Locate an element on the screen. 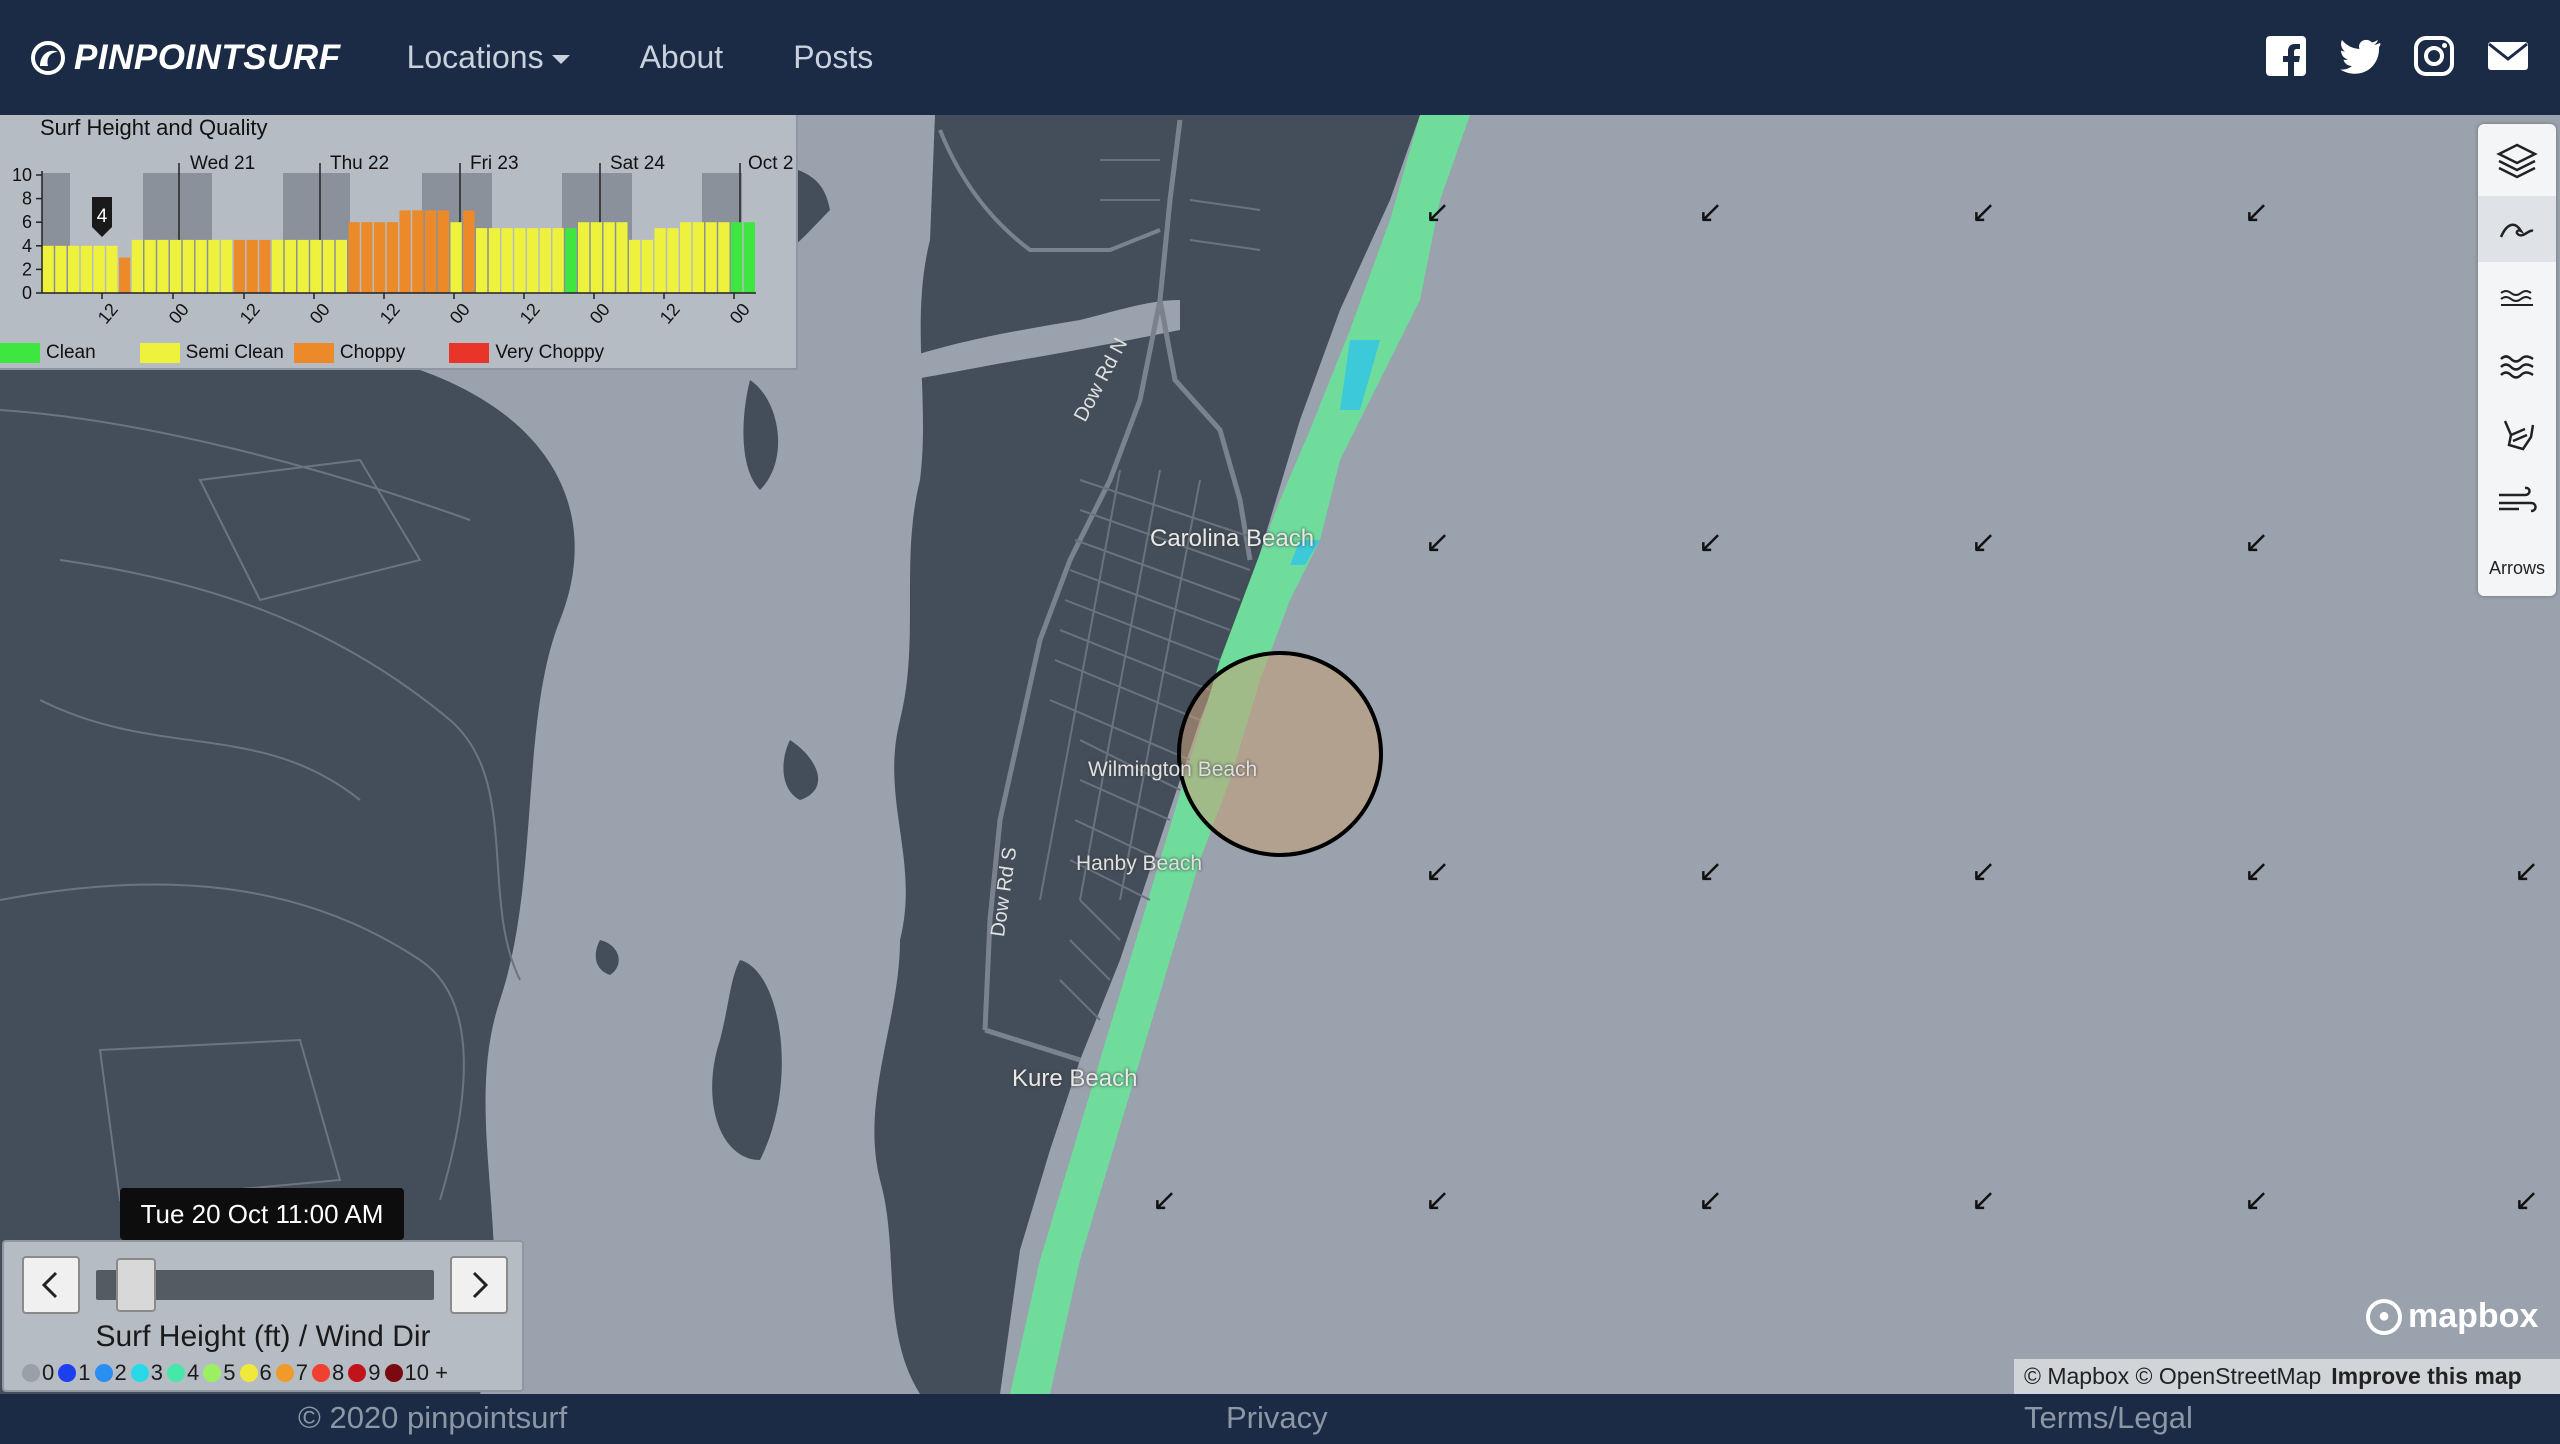 Image resolution: width=2560 pixels, height=1444 pixels. quality-layer-button is located at coordinates (2517, 433).